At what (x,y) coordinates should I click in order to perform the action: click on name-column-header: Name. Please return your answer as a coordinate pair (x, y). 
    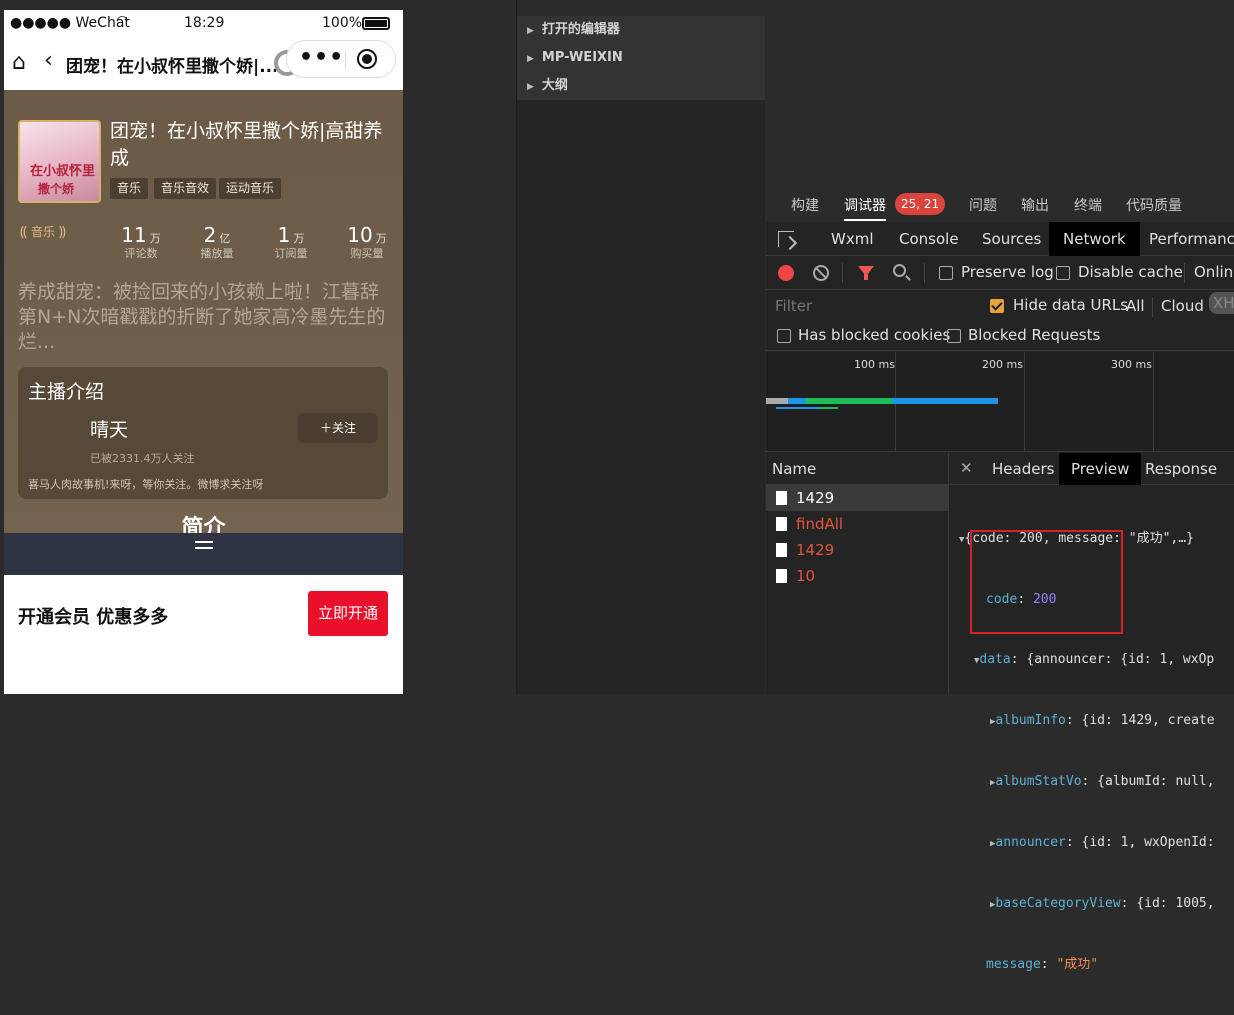
    Looking at the image, I should click on (857, 469).